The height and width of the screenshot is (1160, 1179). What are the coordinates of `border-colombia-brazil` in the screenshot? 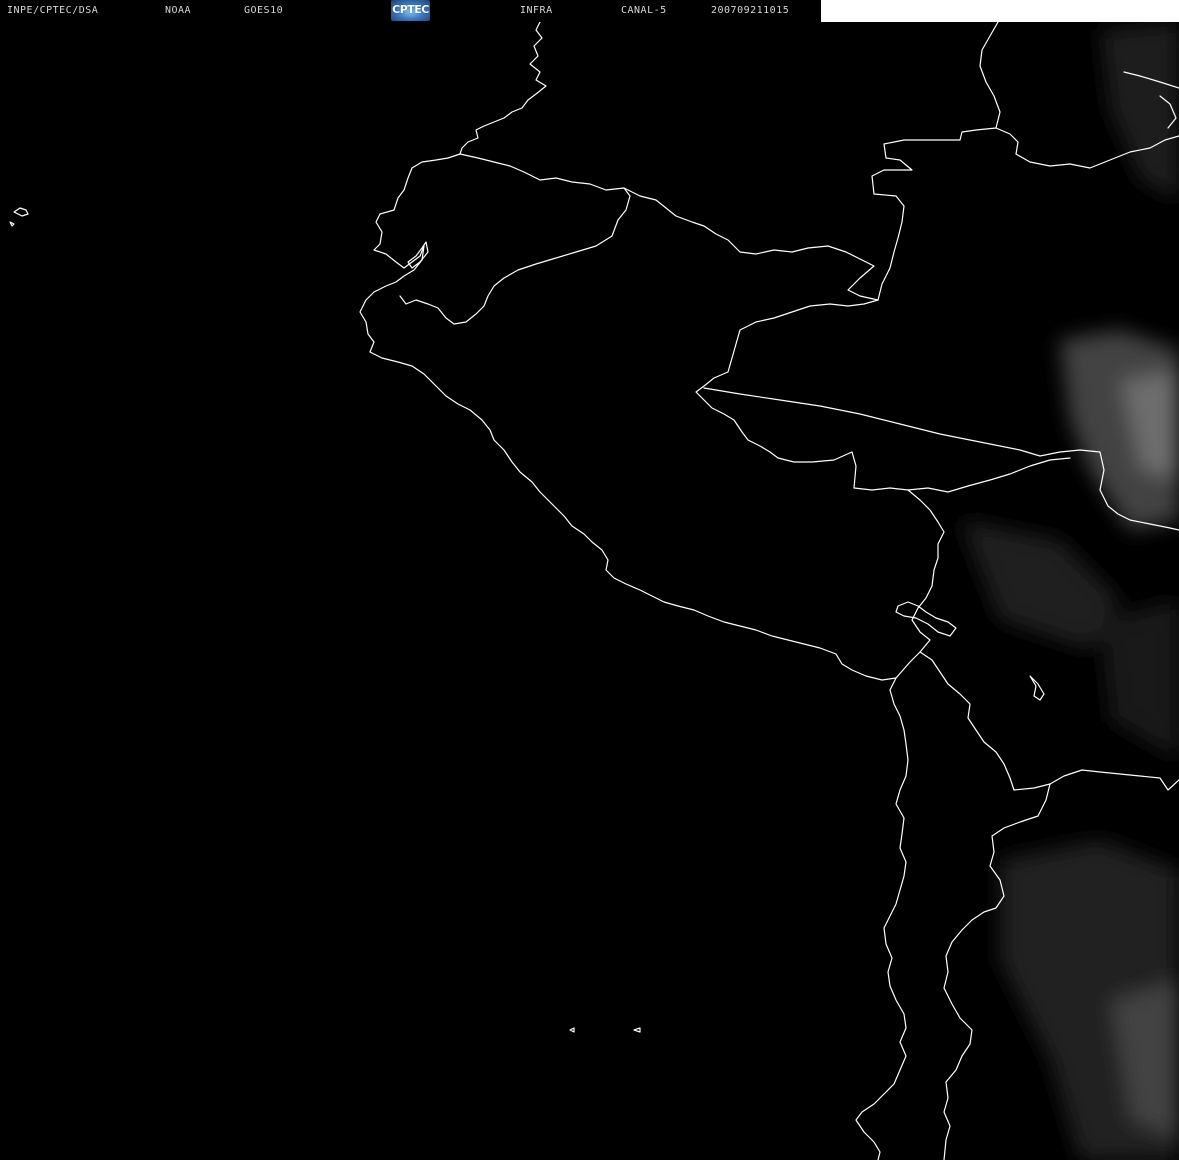 It's located at (945, 214).